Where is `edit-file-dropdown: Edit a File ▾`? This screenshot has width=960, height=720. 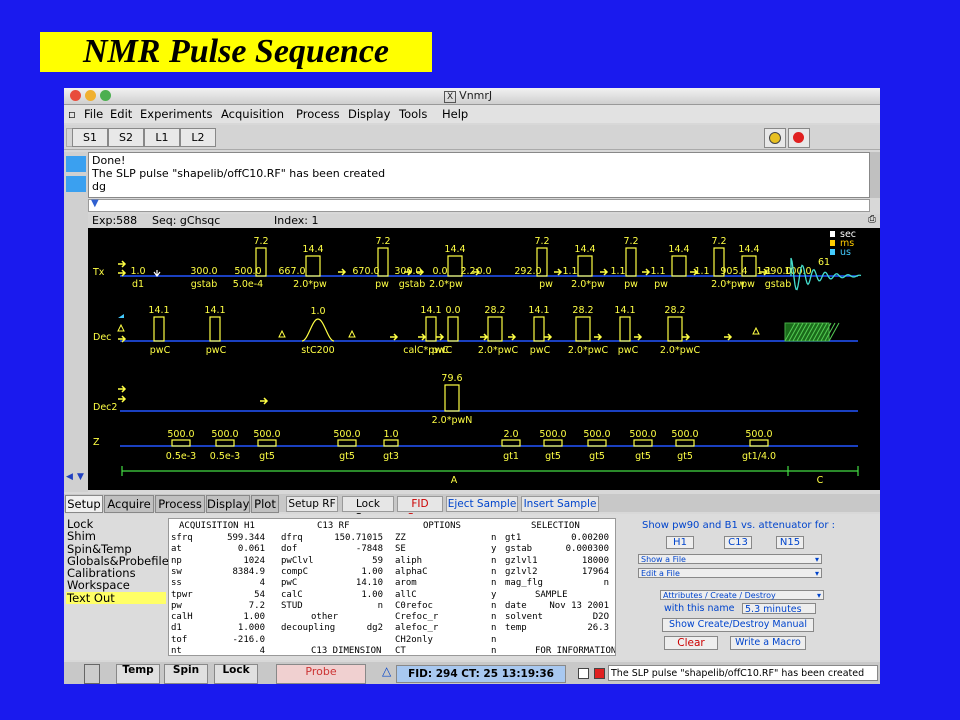 edit-file-dropdown: Edit a File ▾ is located at coordinates (730, 573).